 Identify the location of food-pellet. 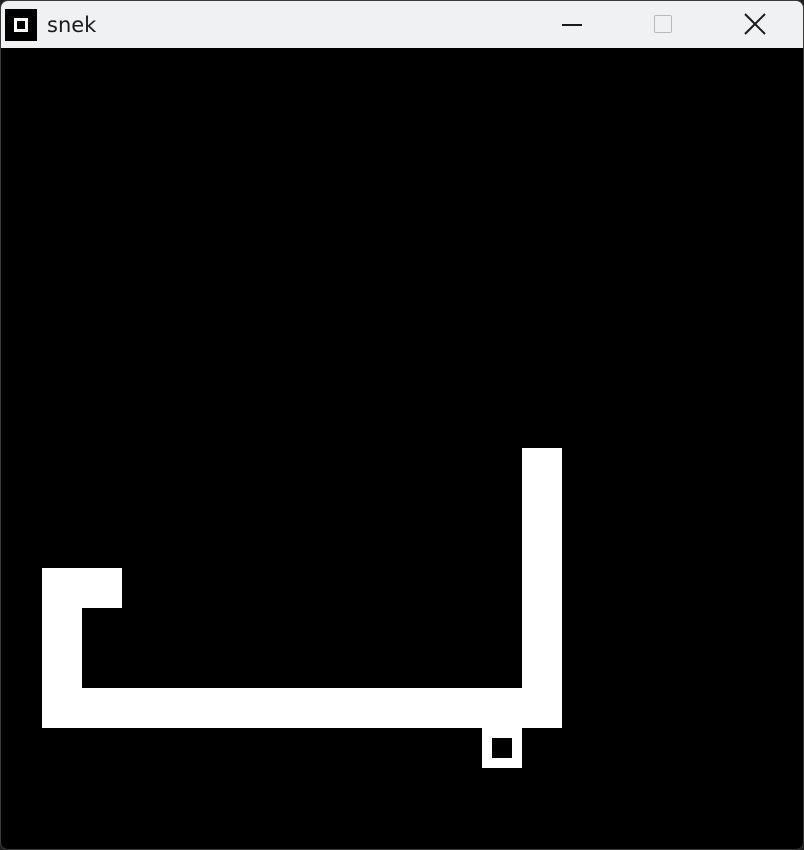
(502, 748).